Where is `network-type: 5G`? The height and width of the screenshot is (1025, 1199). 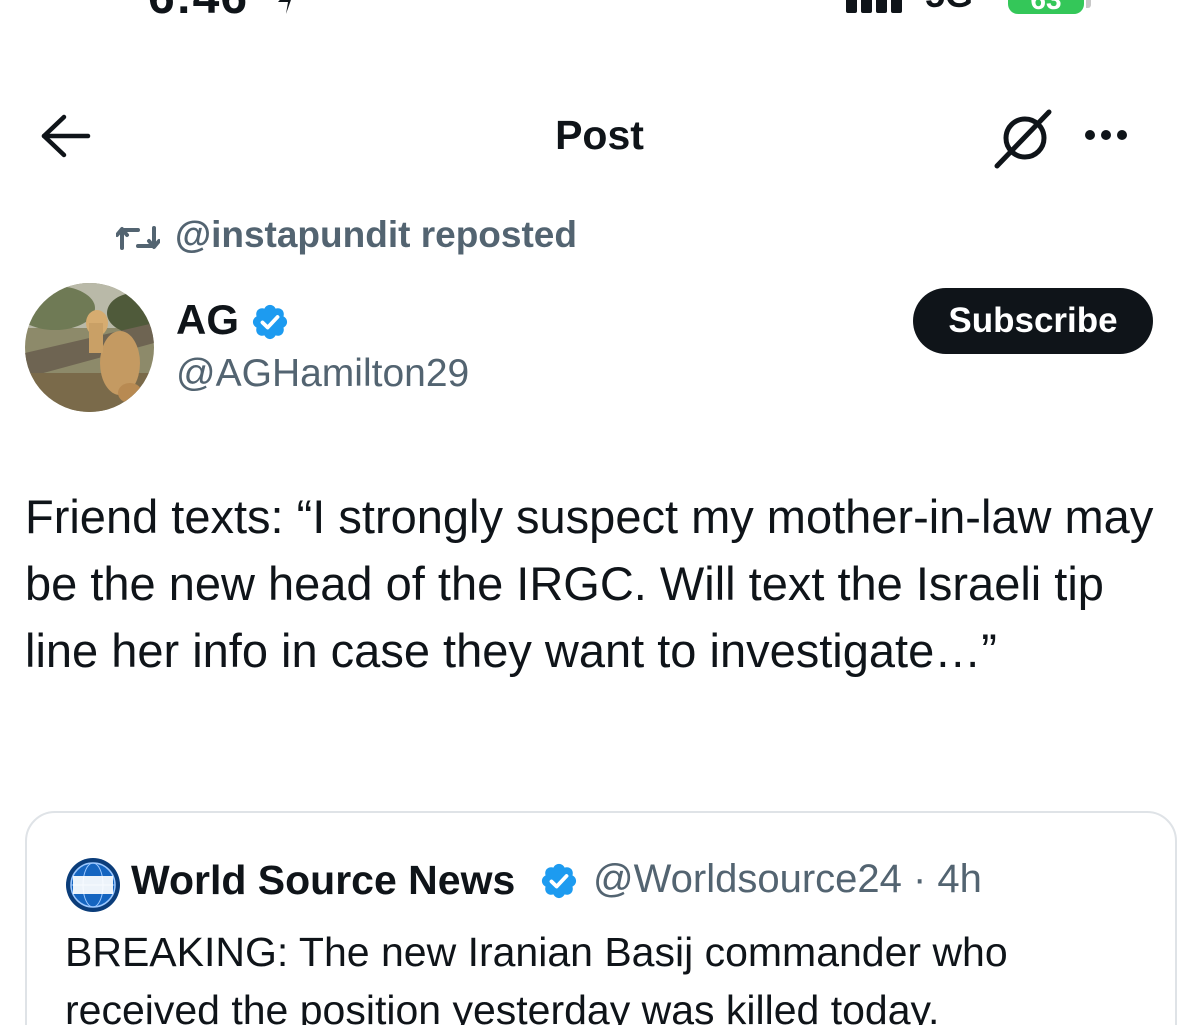 network-type: 5G is located at coordinates (949, 8).